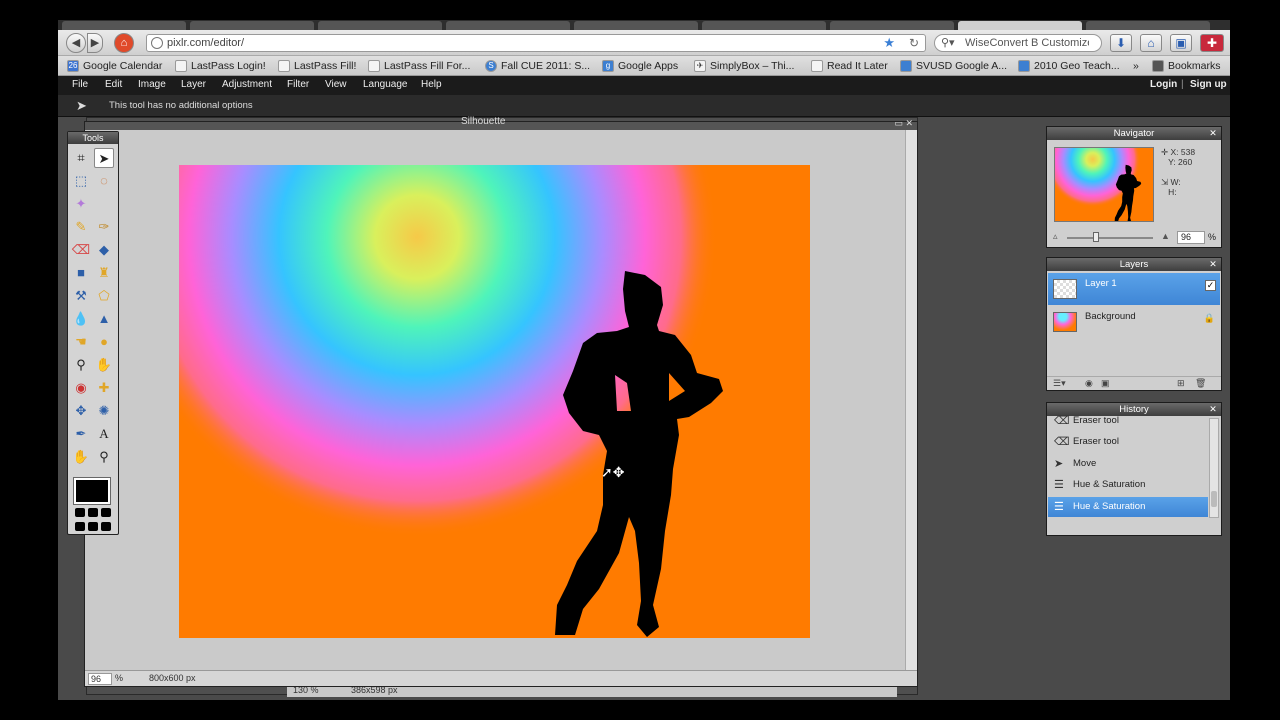 This screenshot has height=720, width=1280. What do you see at coordinates (1208, 84) in the screenshot?
I see `signup-link: Sign up` at bounding box center [1208, 84].